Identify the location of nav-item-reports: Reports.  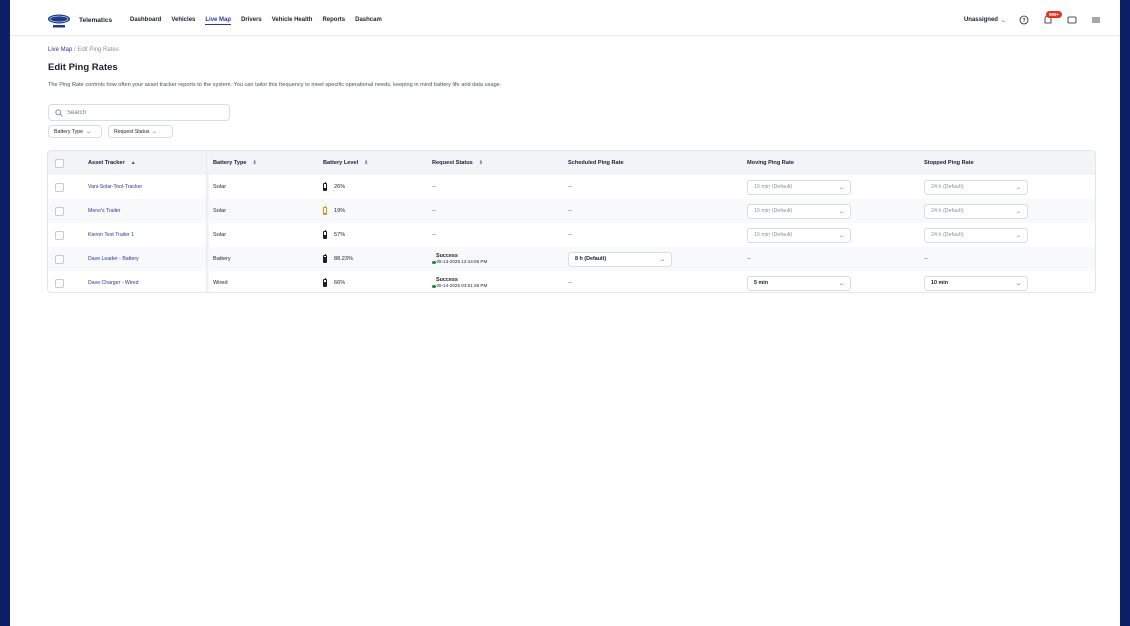
(333, 21).